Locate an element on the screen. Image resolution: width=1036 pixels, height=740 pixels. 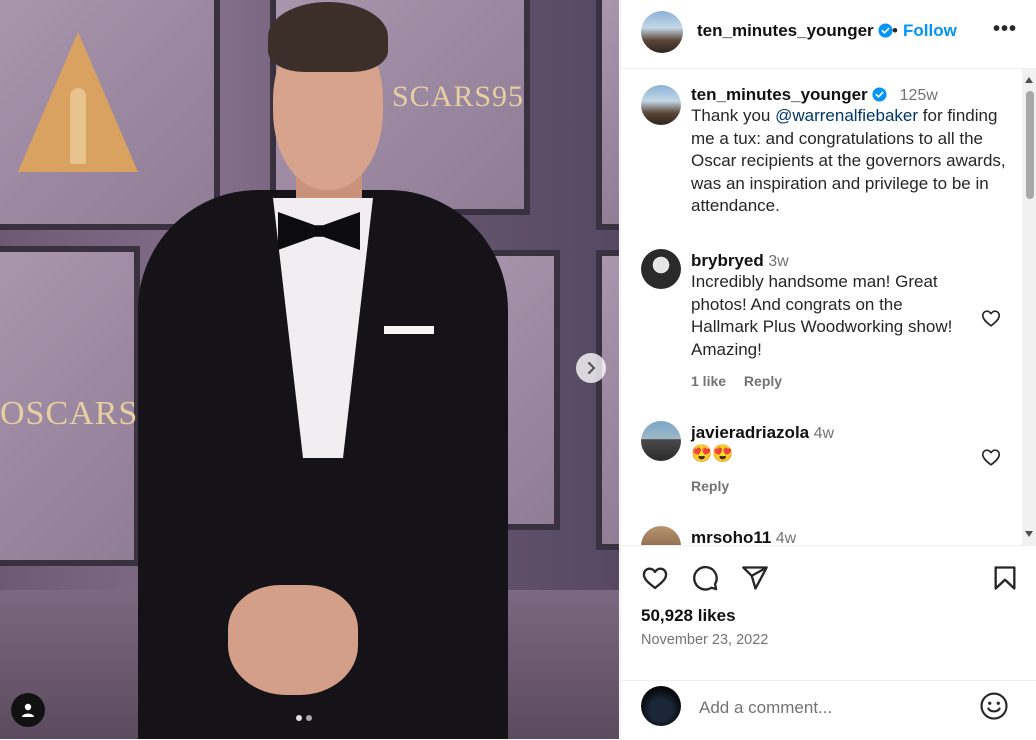
owner-avatar is located at coordinates (662, 32).